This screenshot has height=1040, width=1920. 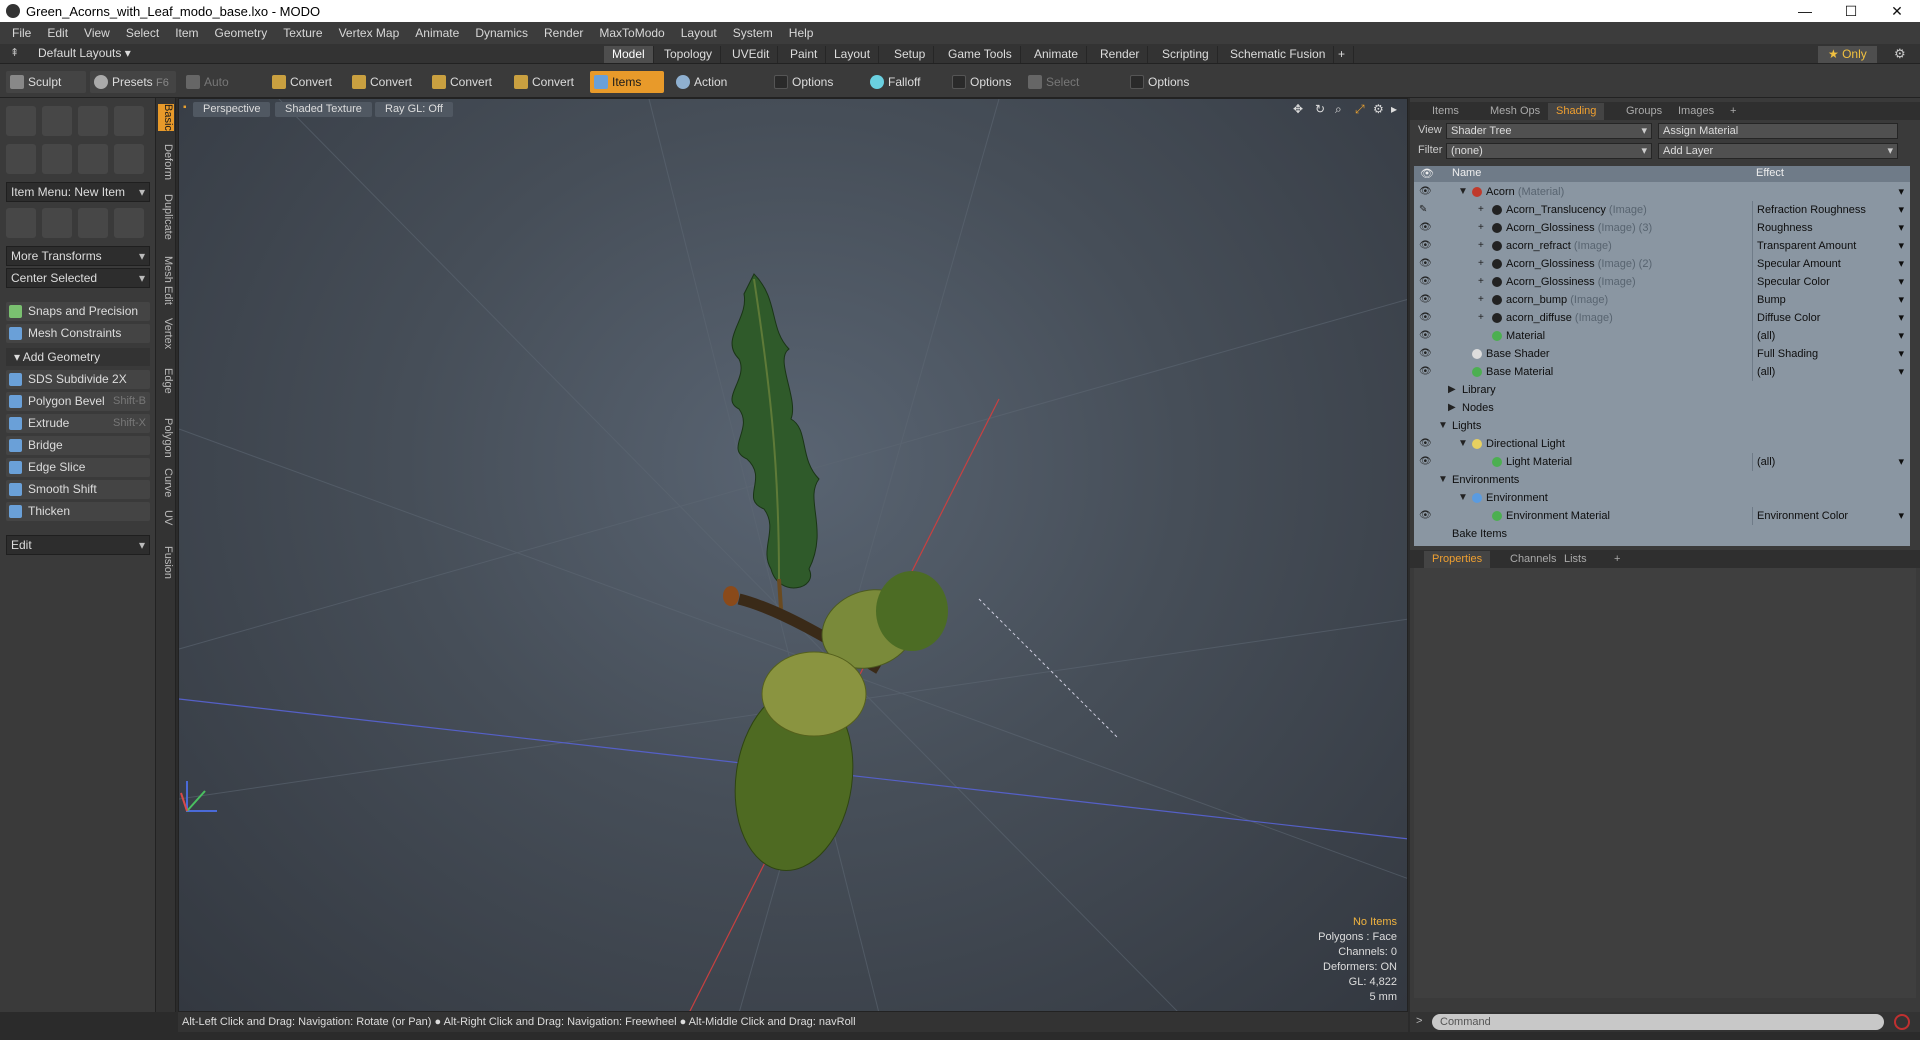 What do you see at coordinates (1662, 408) in the screenshot?
I see `shader-tree-row: ▶ Nodes` at bounding box center [1662, 408].